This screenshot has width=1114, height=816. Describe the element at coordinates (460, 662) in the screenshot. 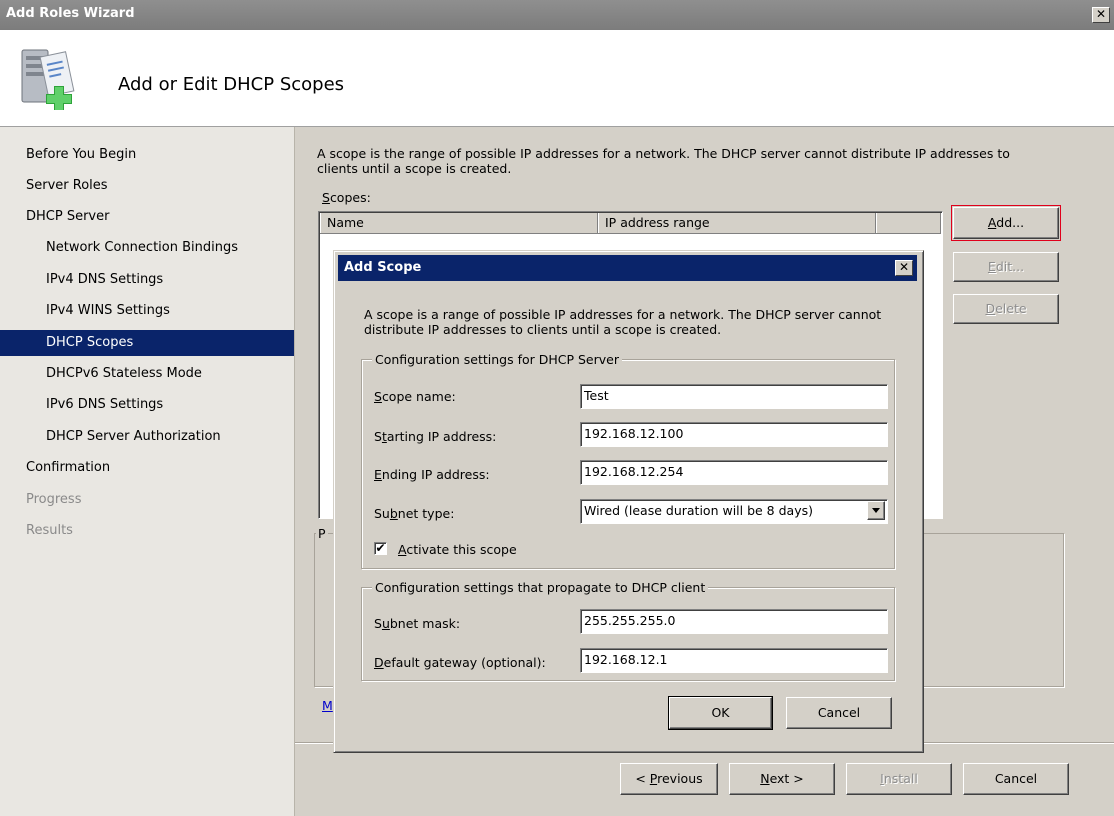

I see `default-gateway-label: Default gateway (optional):` at that location.